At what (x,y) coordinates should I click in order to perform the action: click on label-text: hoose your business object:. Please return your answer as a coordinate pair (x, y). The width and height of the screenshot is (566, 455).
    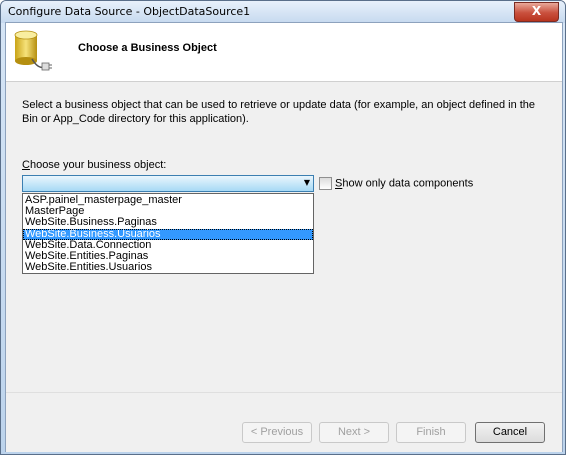
    Looking at the image, I should click on (98, 165).